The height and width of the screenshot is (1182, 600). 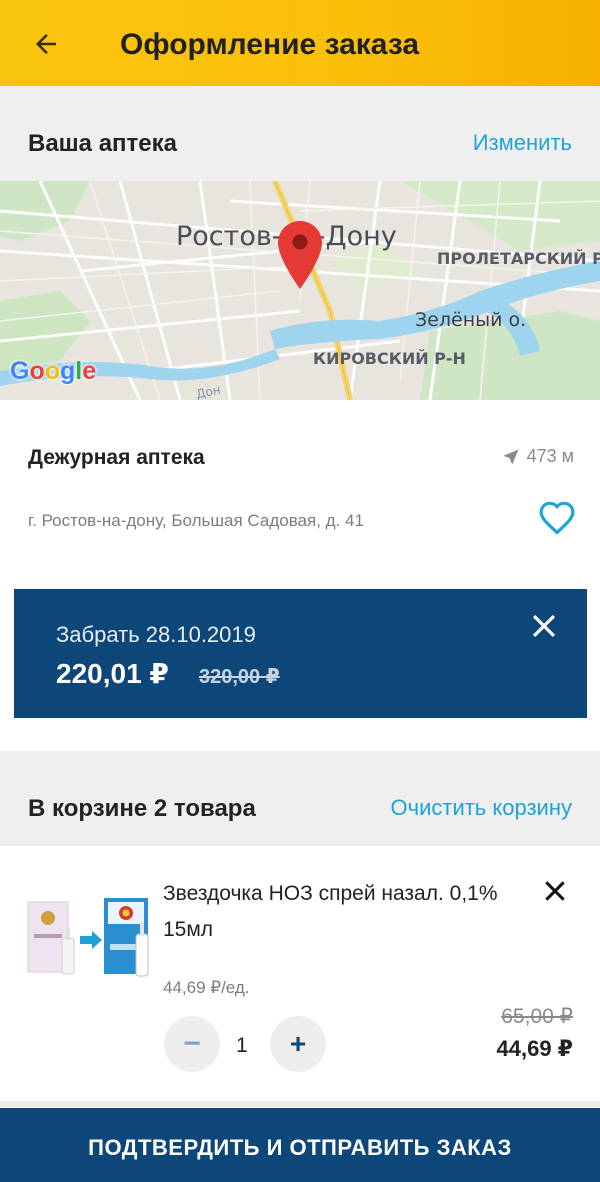 I want to click on decrease-quantity-button: −, so click(x=192, y=1044).